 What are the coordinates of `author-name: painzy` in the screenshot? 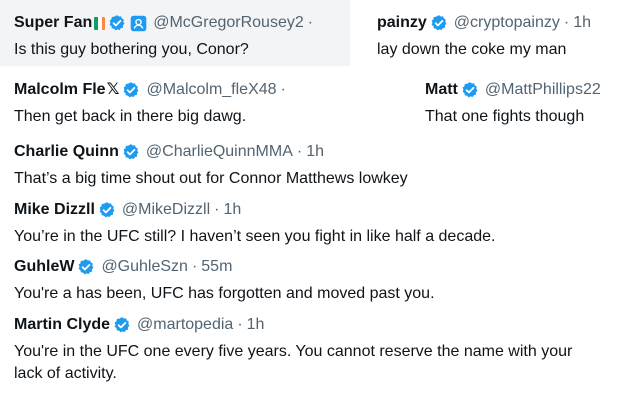 It's located at (402, 23).